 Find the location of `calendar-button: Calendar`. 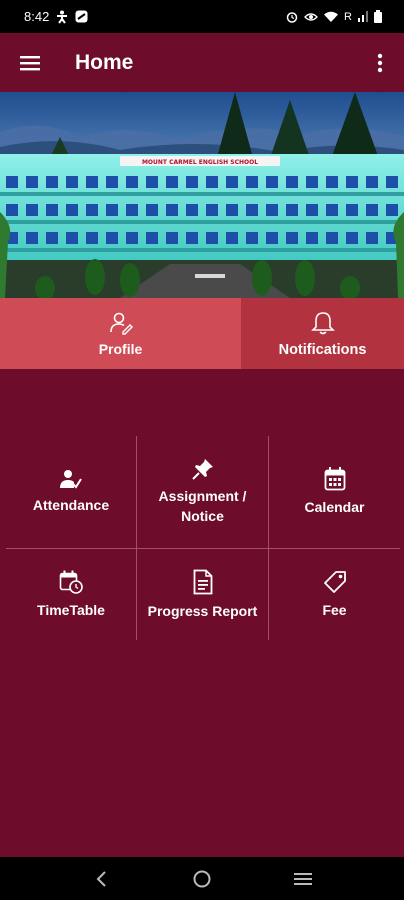

calendar-button: Calendar is located at coordinates (334, 492).